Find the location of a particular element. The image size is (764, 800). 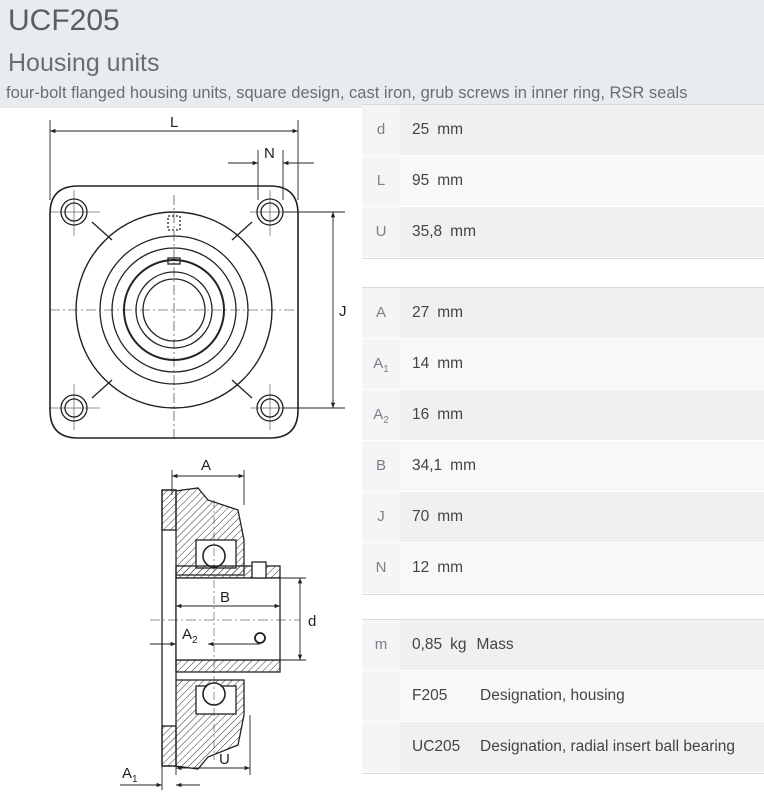

table-row: m 0,85 kg Mass is located at coordinates (563, 645).